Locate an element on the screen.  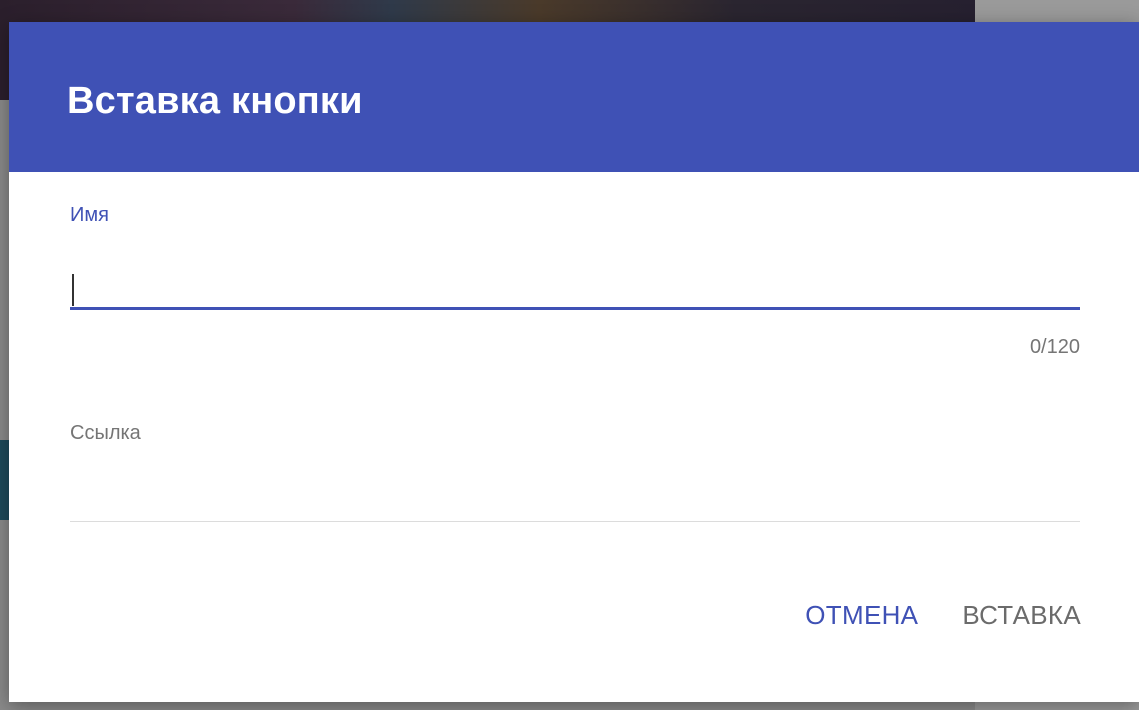
insert-button: ВСТАВКА is located at coordinates (1021, 615).